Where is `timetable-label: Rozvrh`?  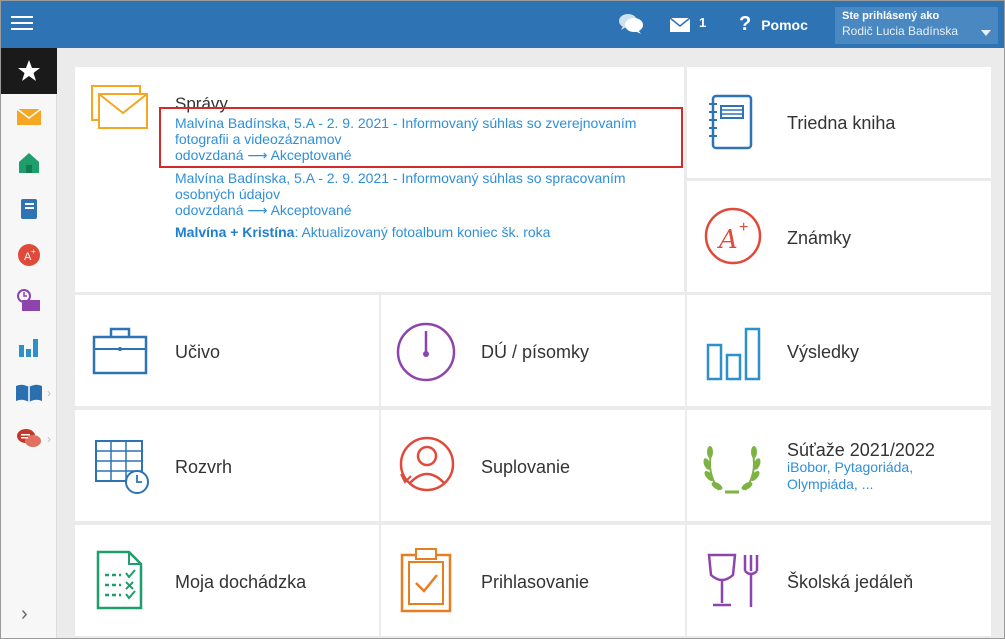 timetable-label: Rozvrh is located at coordinates (204, 467).